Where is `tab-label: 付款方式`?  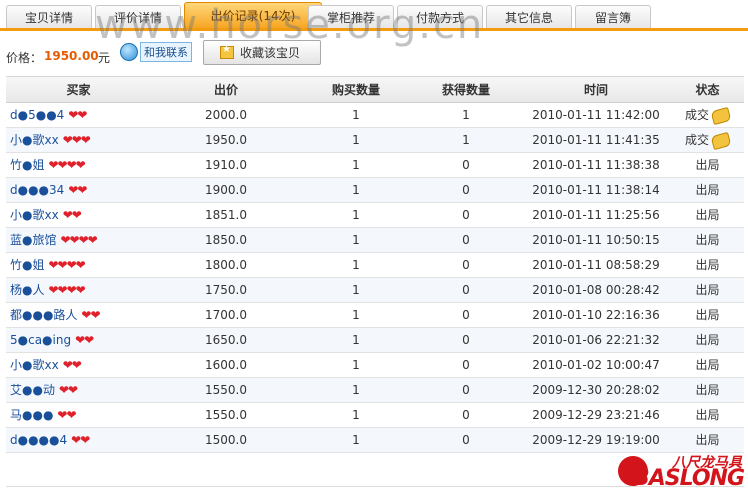 tab-label: 付款方式 is located at coordinates (439, 17).